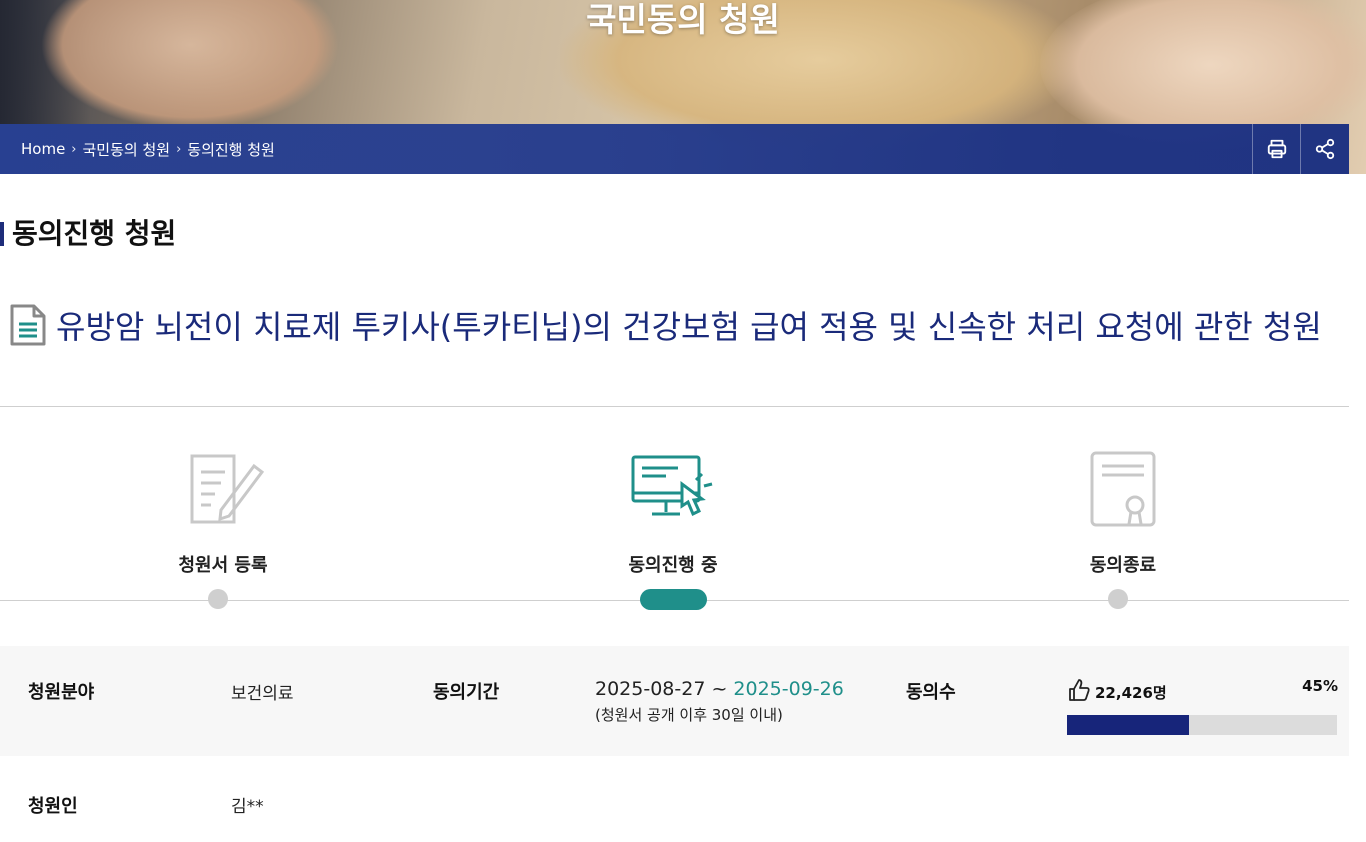 The height and width of the screenshot is (842, 1366). I want to click on period-value: 2025-08-27 ~ 2025-09-26, so click(719, 689).